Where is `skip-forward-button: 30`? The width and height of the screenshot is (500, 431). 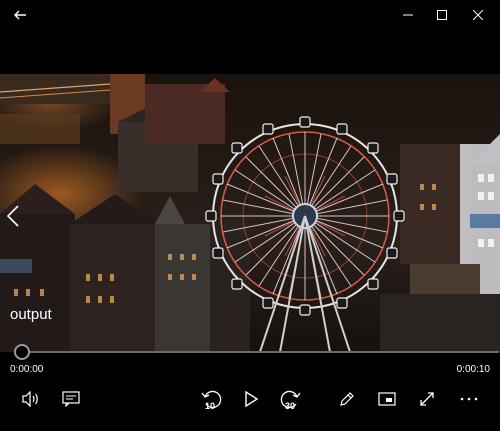
skip-forward-button: 30 is located at coordinates (291, 399).